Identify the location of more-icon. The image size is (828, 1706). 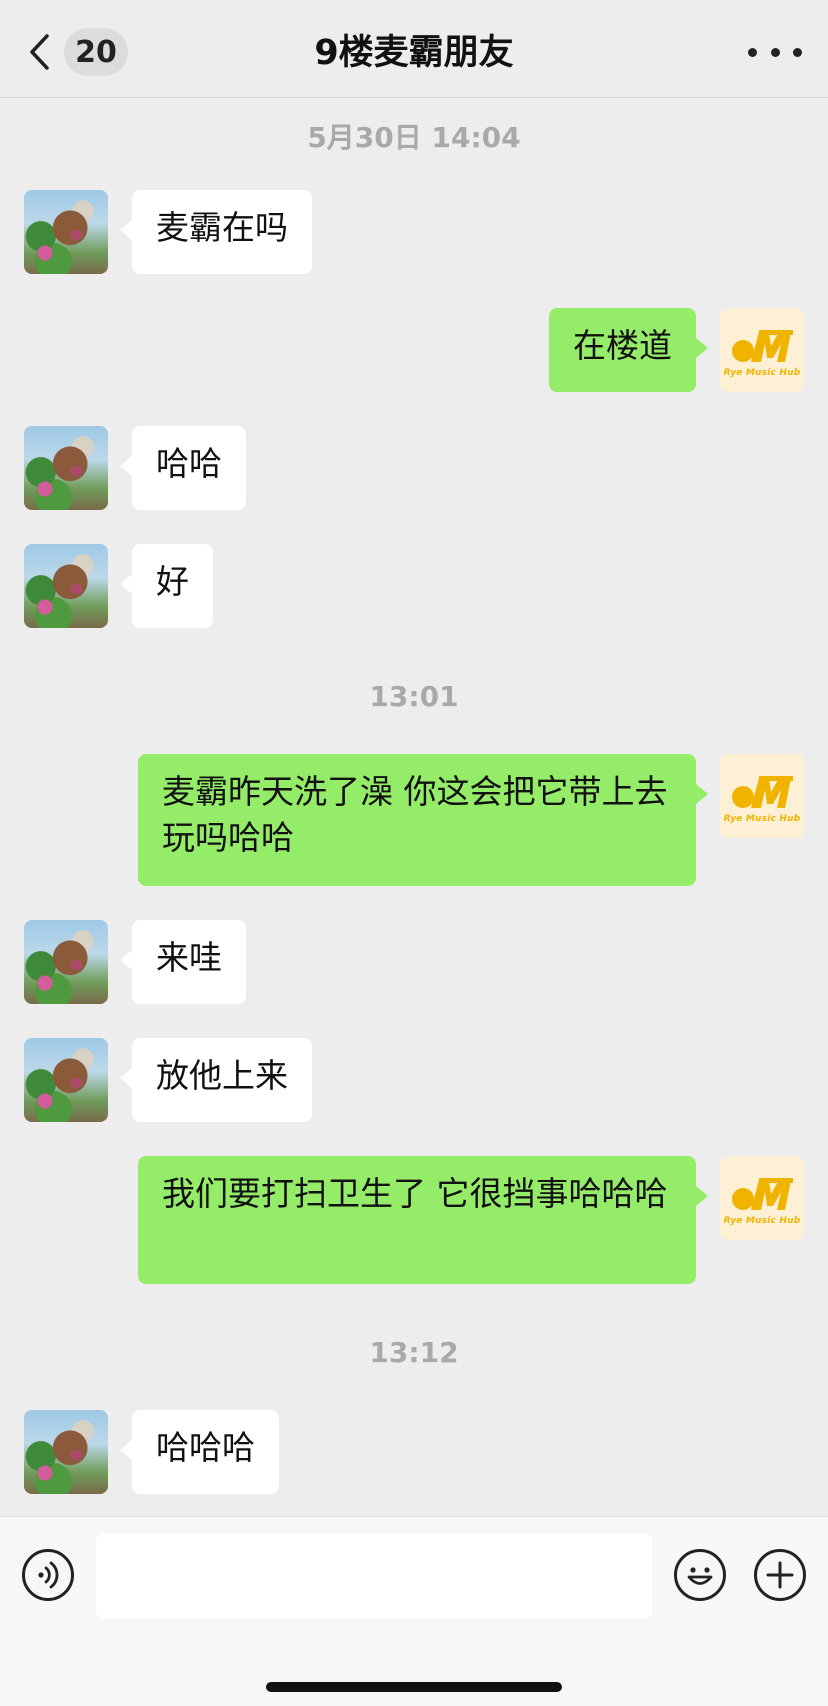
(752, 52).